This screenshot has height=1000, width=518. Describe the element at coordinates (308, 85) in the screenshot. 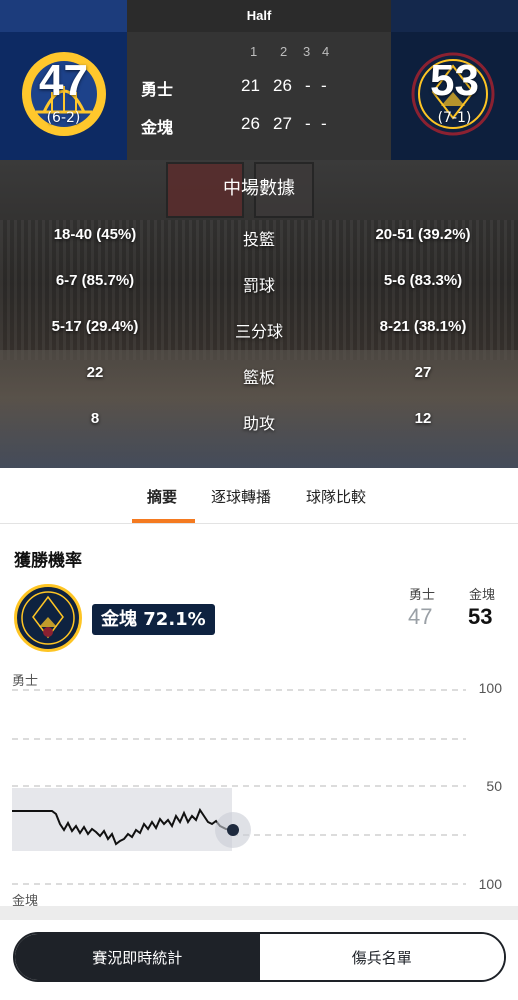

I see `home-q3: -` at that location.